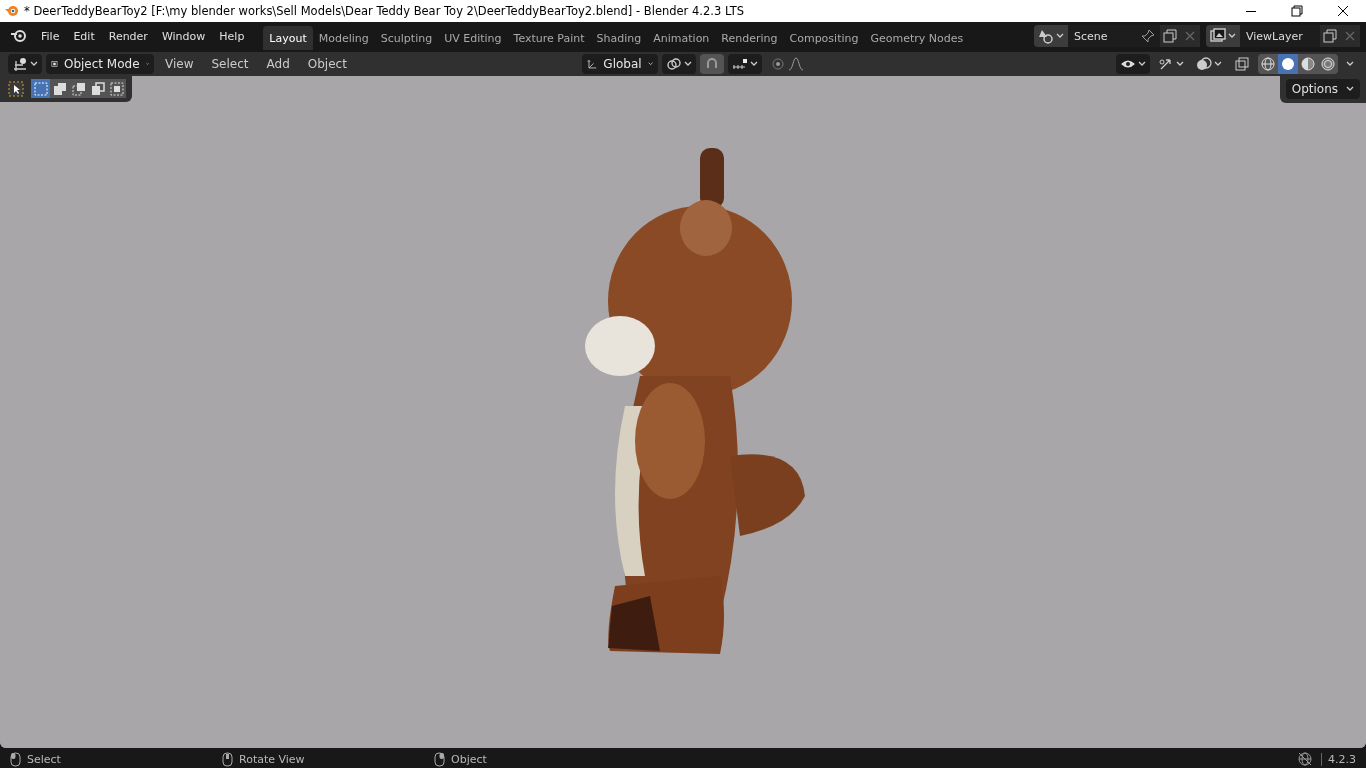 This screenshot has height=768, width=1366. I want to click on menu-item: Object, so click(327, 64).